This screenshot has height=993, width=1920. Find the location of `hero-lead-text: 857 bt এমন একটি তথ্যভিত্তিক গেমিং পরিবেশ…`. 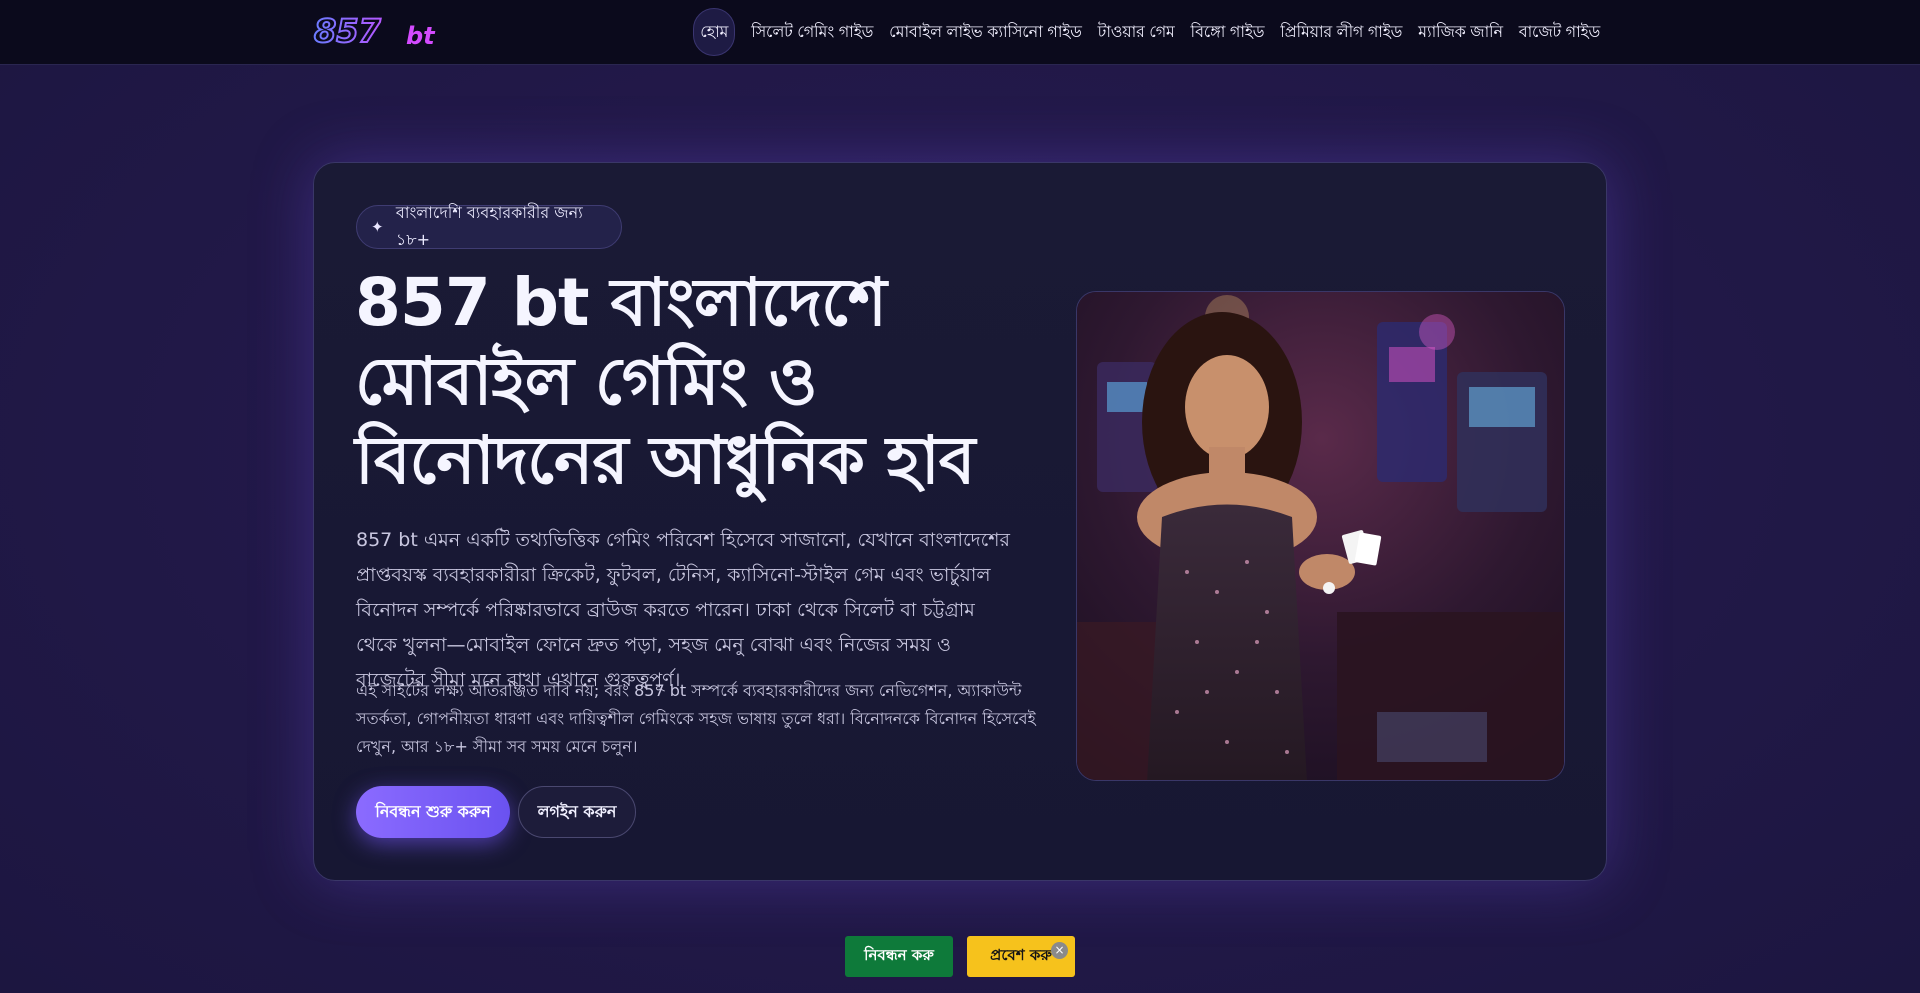

hero-lead-text: 857 bt এমন একটি তথ্যভিত্তিক গেমিং পরিবেশ… is located at coordinates (683, 610).